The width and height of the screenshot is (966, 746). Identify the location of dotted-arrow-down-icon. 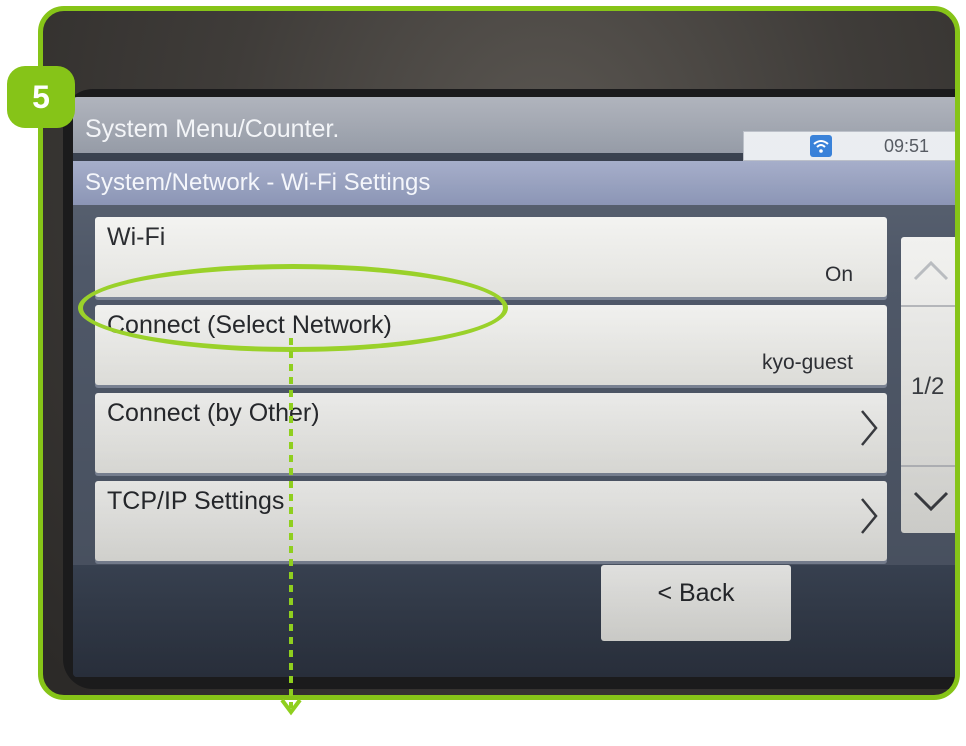
(291, 527).